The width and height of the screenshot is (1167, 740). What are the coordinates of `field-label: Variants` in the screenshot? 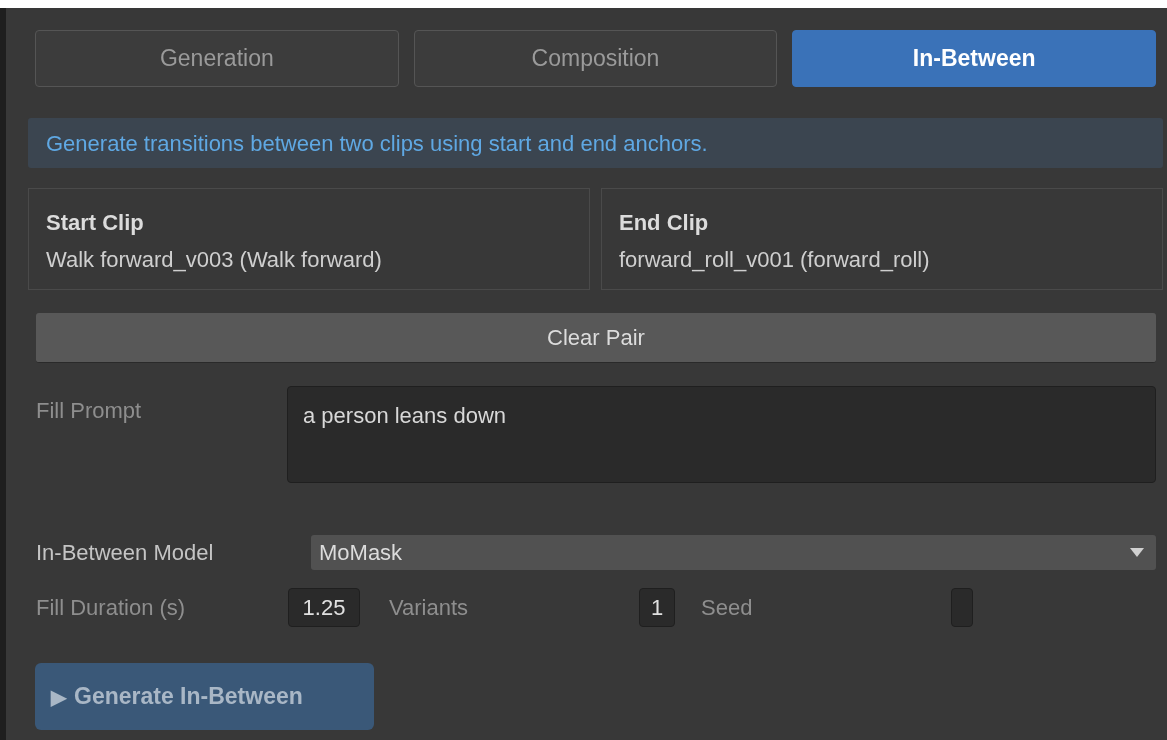 It's located at (429, 608).